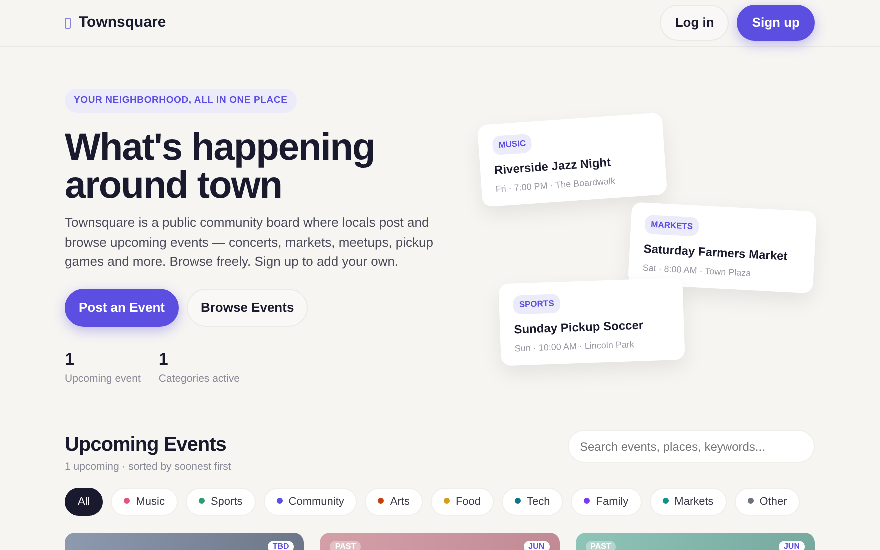 Image resolution: width=880 pixels, height=550 pixels. I want to click on stat-label: Categories active, so click(199, 380).